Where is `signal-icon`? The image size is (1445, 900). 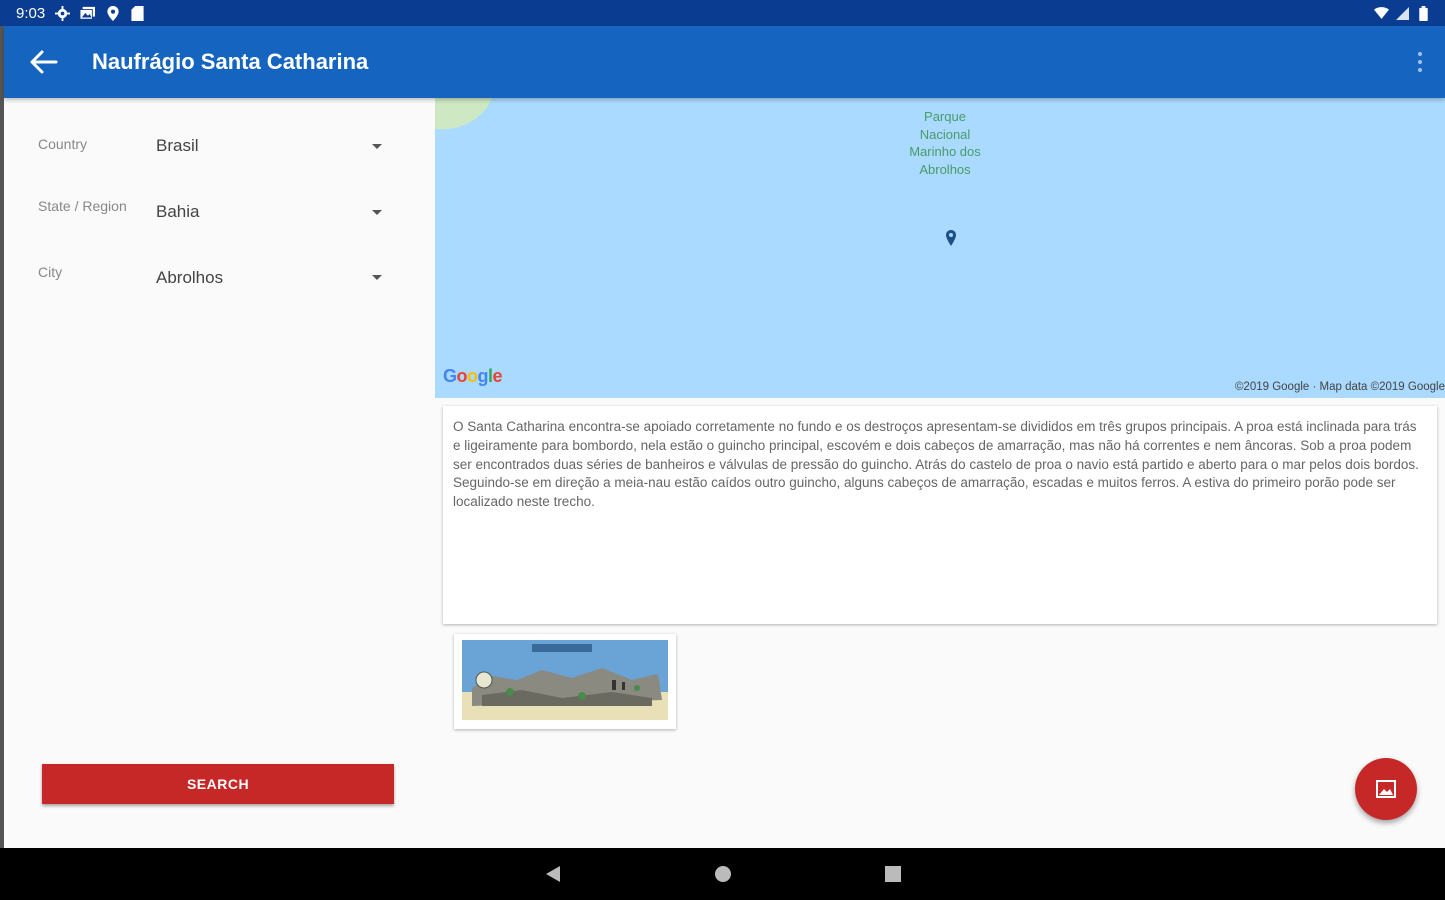
signal-icon is located at coordinates (1402, 13).